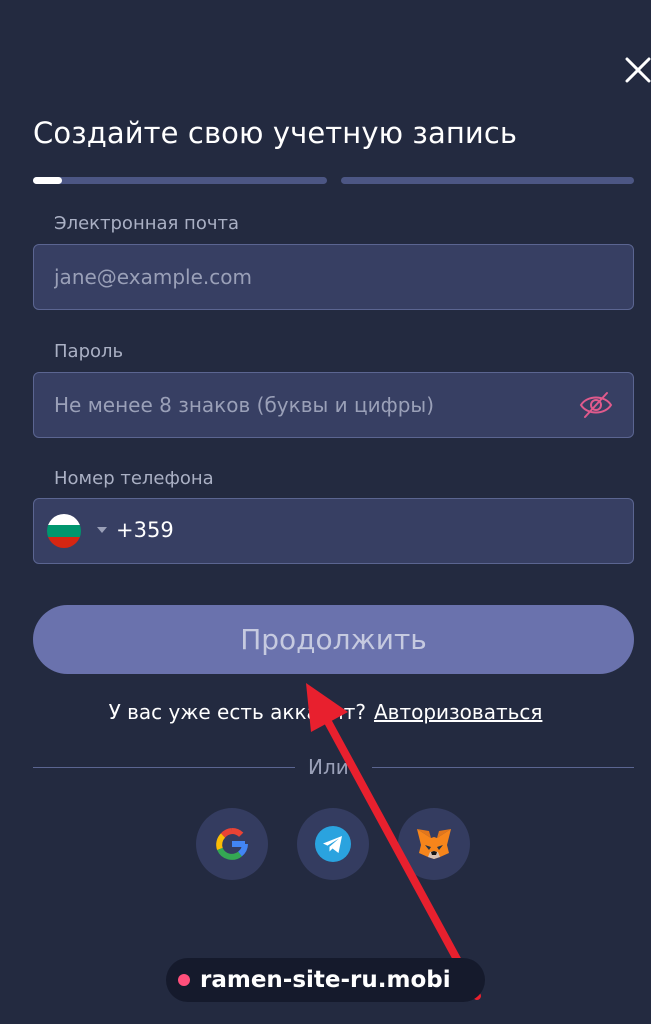 The height and width of the screenshot is (1024, 651). I want to click on phone-label: Номер телефона, so click(134, 478).